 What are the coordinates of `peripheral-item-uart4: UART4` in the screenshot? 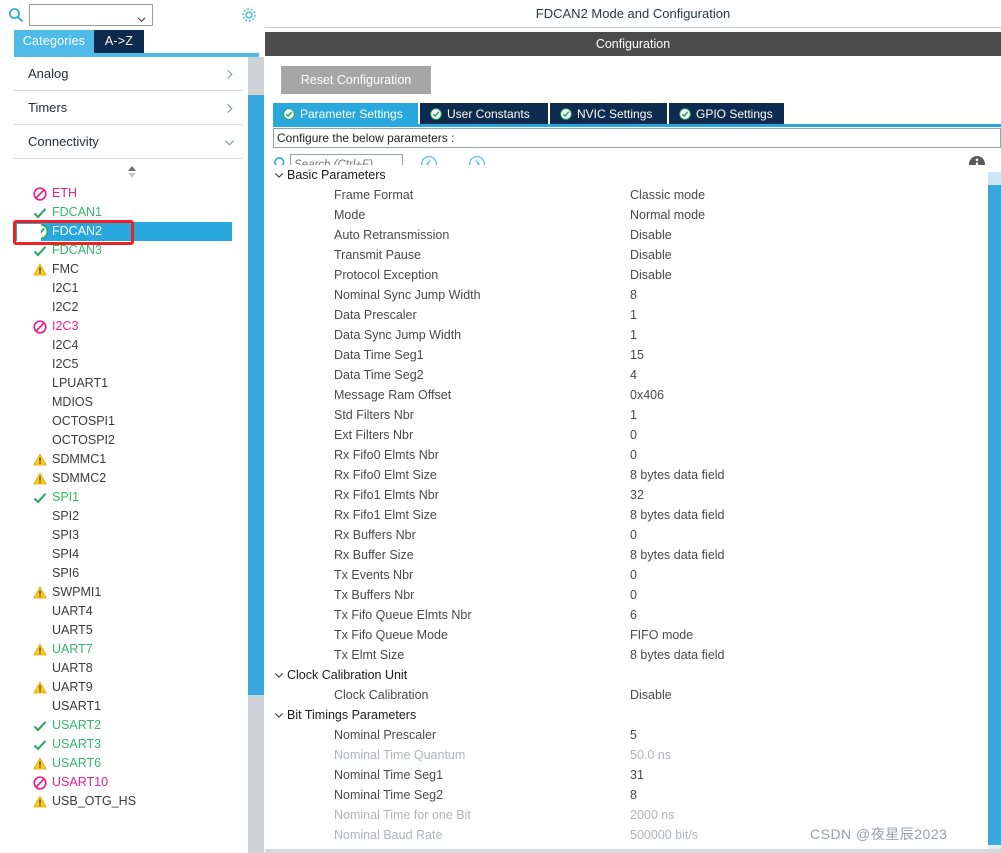 It's located at (123, 611).